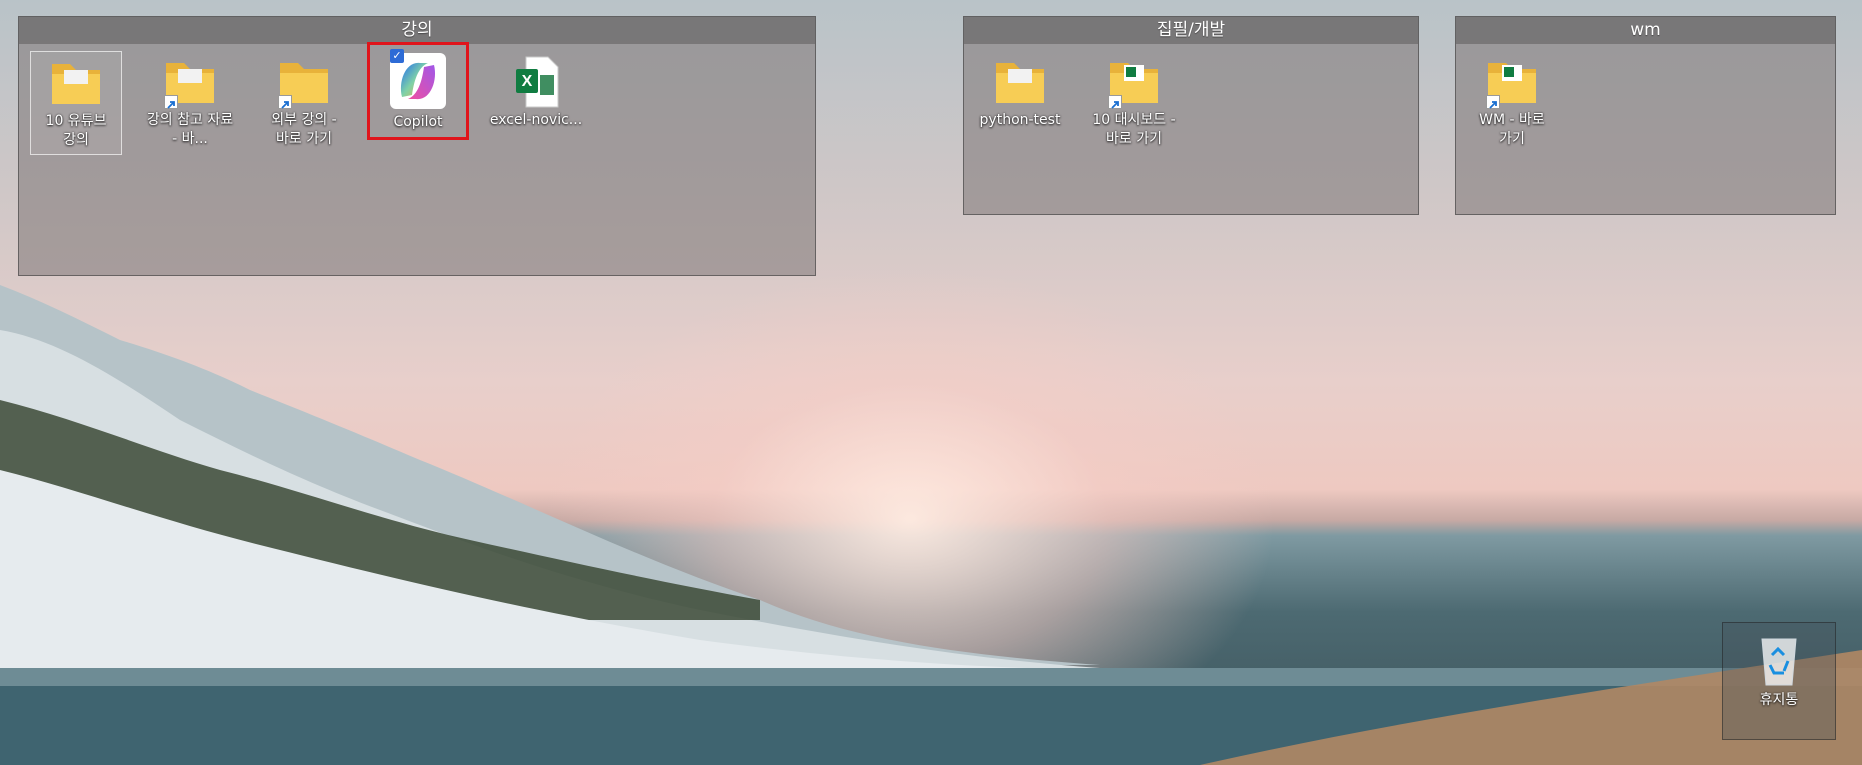 The height and width of the screenshot is (765, 1862). I want to click on fence-wm: wm WM - 바로 가기, so click(1645, 115).